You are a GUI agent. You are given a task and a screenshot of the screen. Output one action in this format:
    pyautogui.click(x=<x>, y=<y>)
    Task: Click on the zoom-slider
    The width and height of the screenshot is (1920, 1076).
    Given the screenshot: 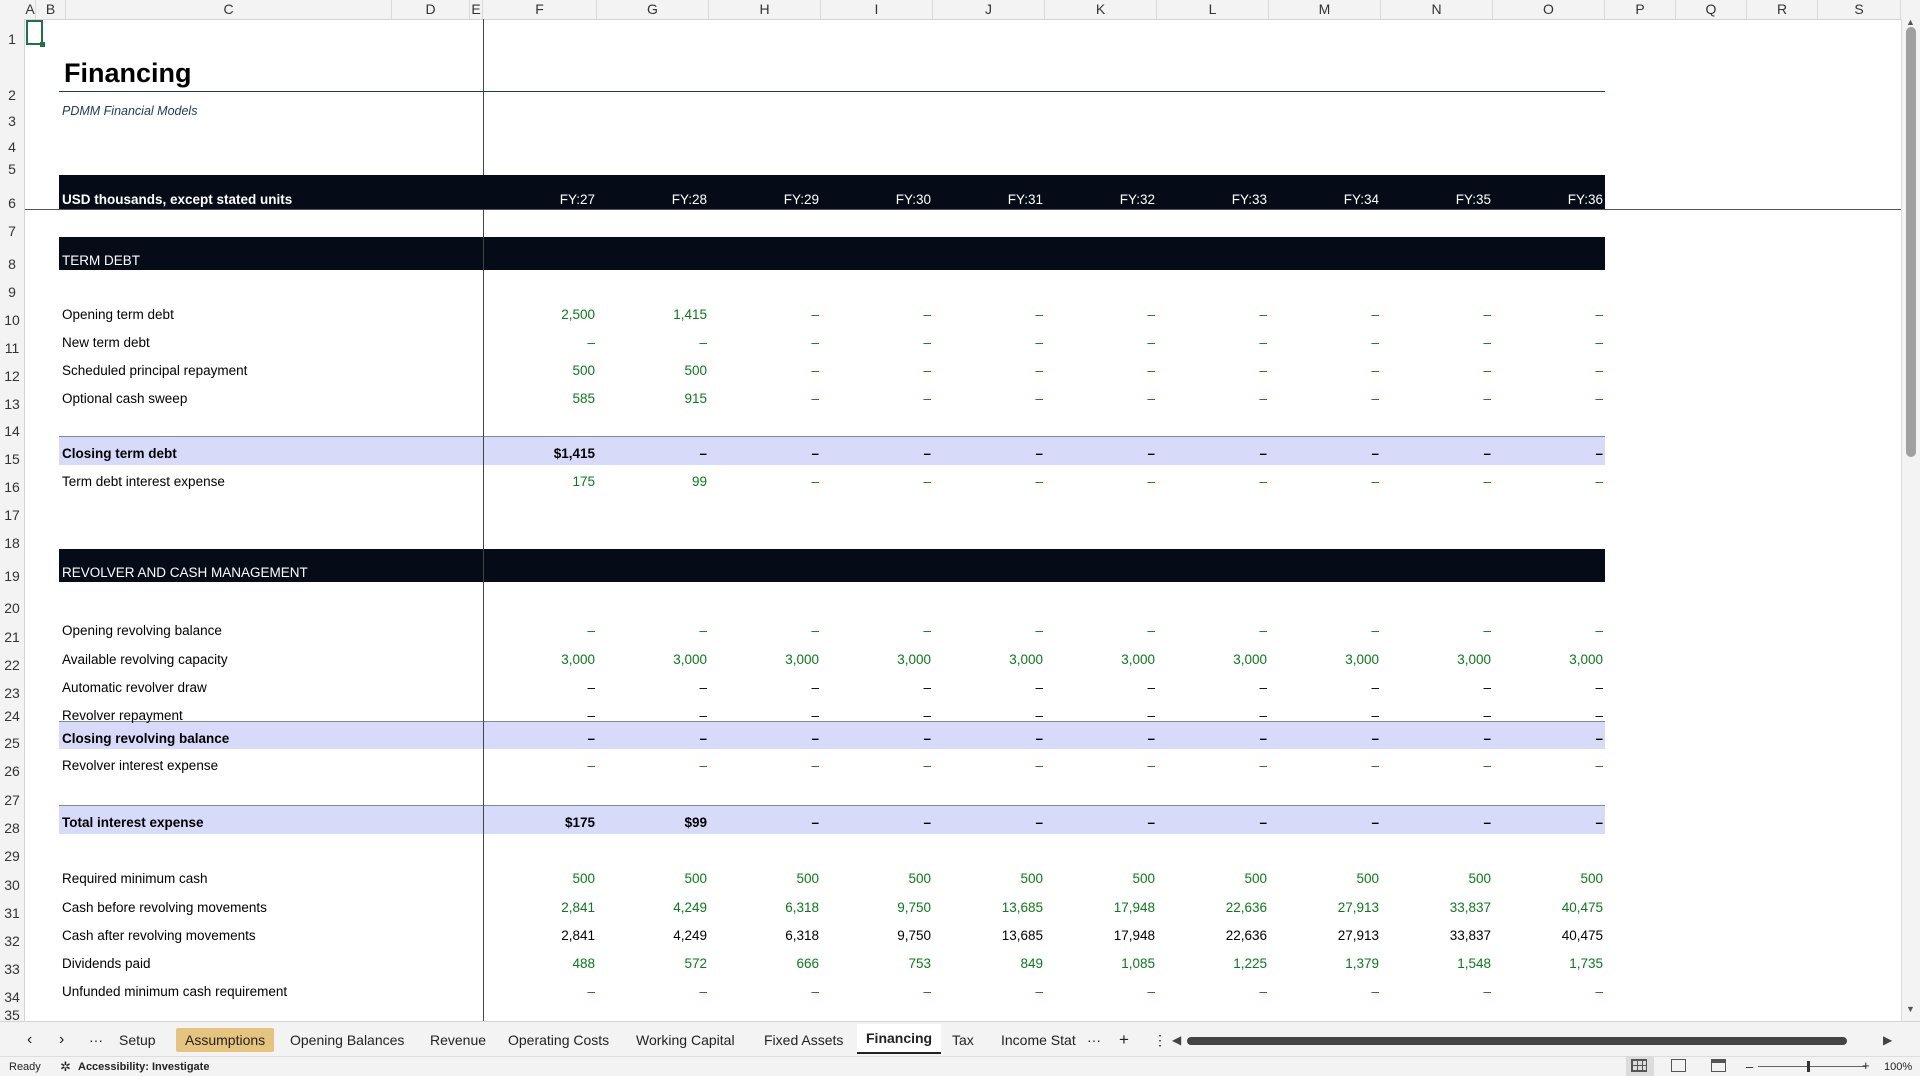 What is the action you would take?
    pyautogui.click(x=1812, y=1066)
    